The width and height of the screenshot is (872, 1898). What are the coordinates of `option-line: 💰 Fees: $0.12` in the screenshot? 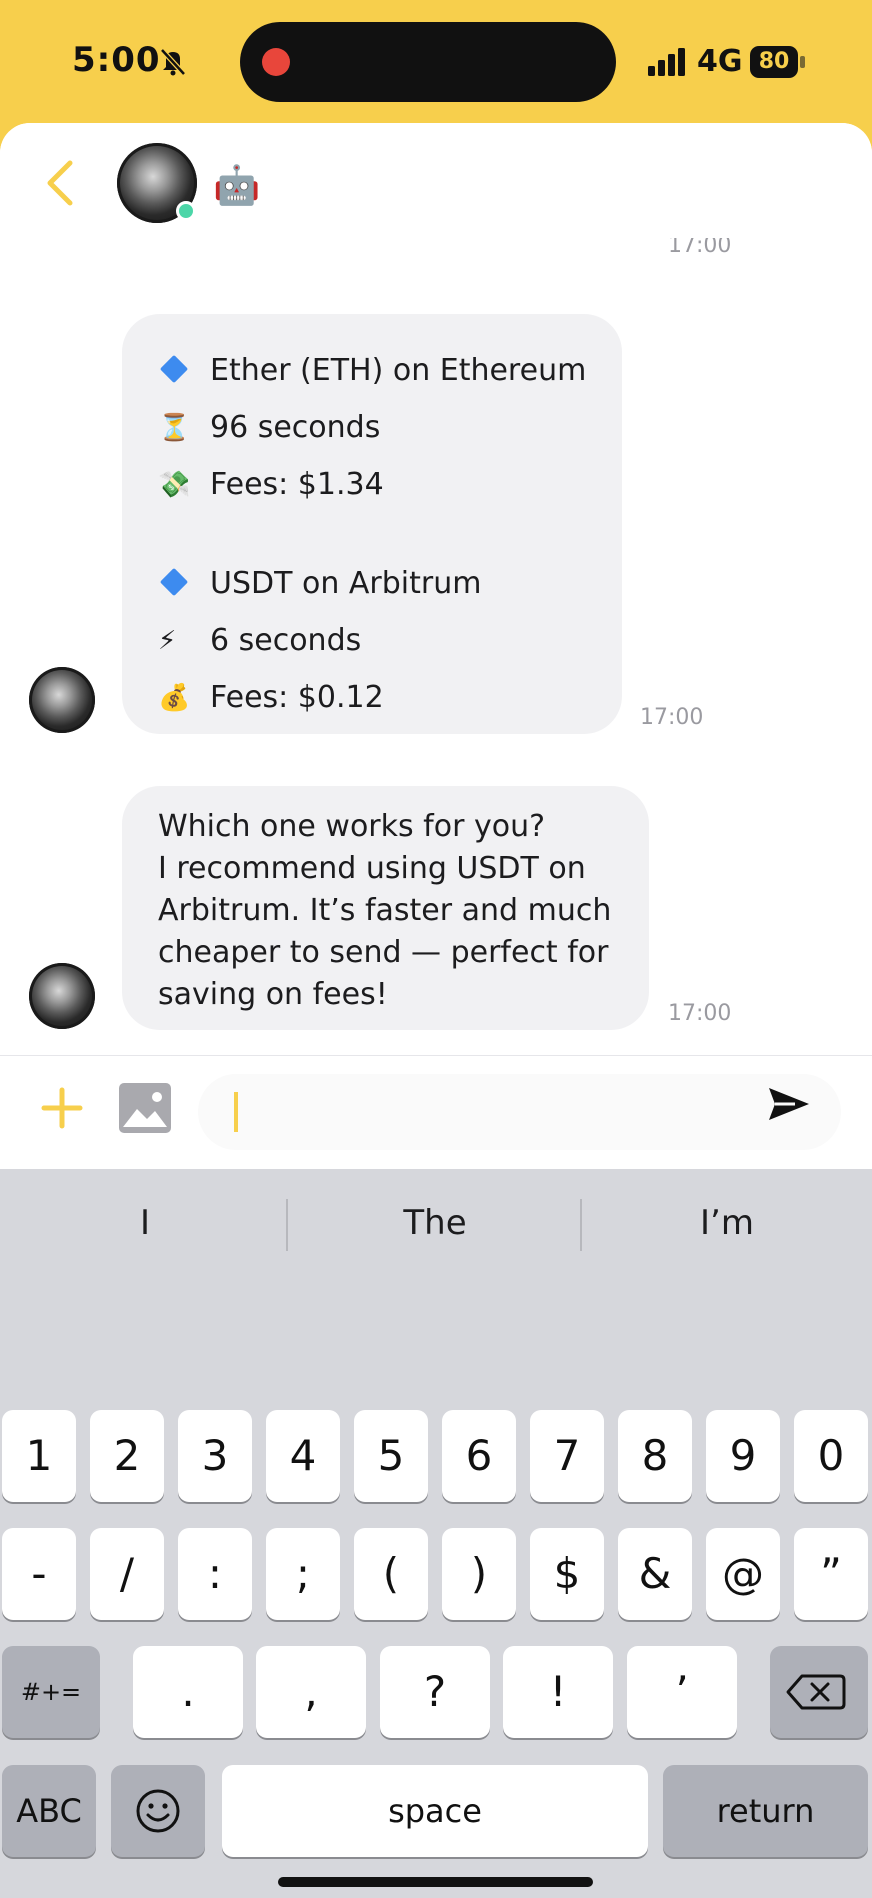 It's located at (390, 697).